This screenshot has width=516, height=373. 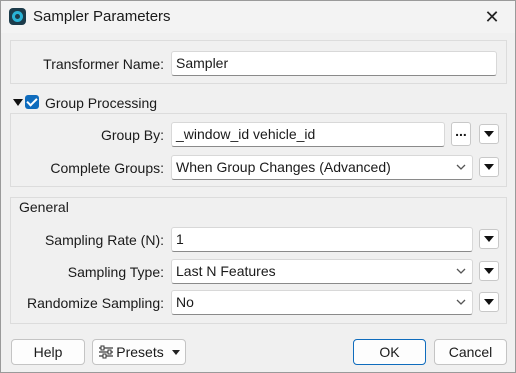 What do you see at coordinates (102, 16) in the screenshot?
I see `window-title: Sampler Parameters` at bounding box center [102, 16].